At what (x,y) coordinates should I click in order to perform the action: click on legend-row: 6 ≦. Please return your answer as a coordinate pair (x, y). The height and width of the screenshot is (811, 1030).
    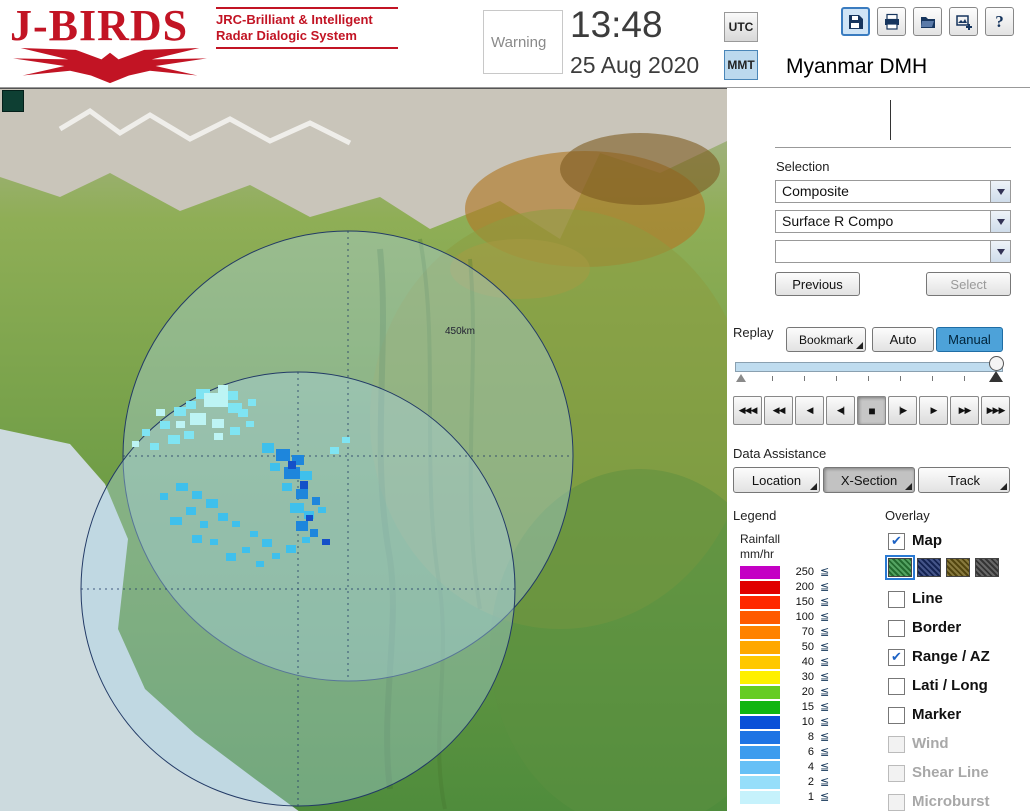
    Looking at the image, I should click on (800, 752).